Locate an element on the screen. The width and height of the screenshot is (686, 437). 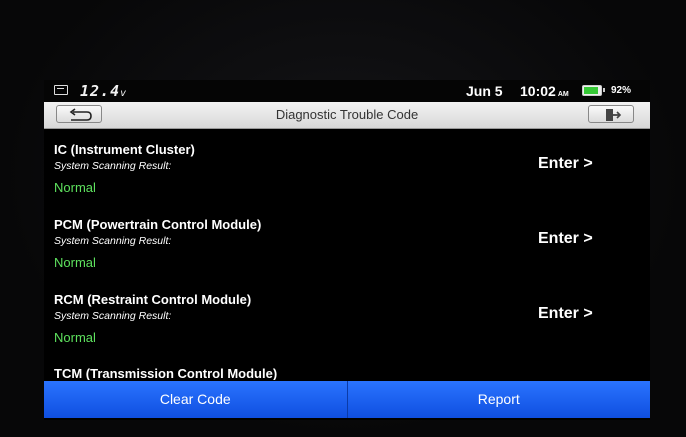
title-bar: Diagnostic Trouble Code is located at coordinates (347, 115).